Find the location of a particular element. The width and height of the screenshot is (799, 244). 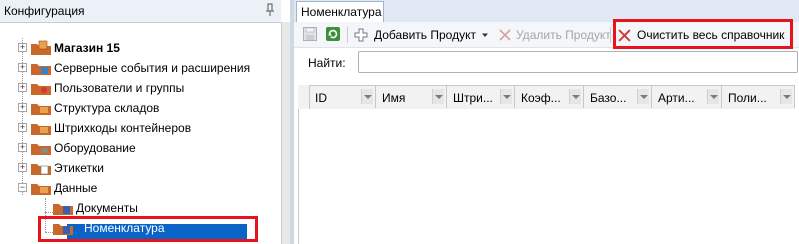

add-product-button: Добавить Продукт is located at coordinates (421, 35).